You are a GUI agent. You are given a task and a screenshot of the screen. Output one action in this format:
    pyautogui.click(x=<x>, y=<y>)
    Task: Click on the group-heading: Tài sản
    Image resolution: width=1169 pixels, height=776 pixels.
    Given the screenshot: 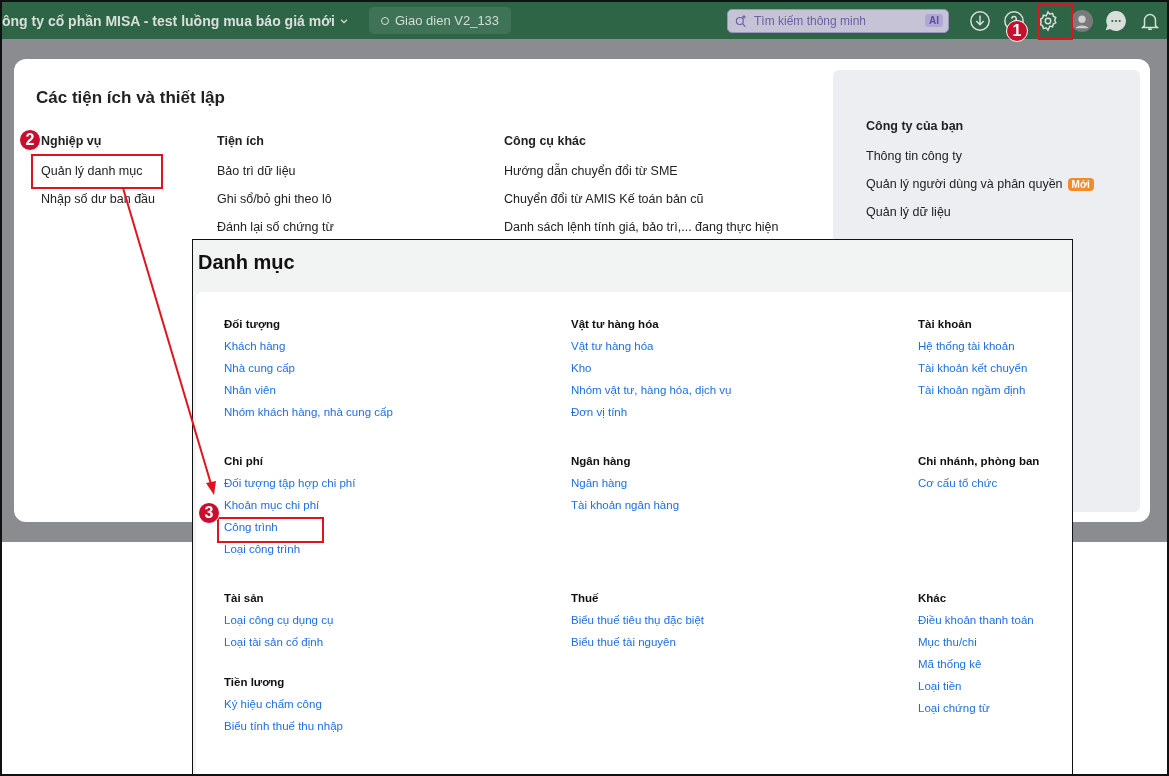 What is the action you would take?
    pyautogui.click(x=244, y=598)
    